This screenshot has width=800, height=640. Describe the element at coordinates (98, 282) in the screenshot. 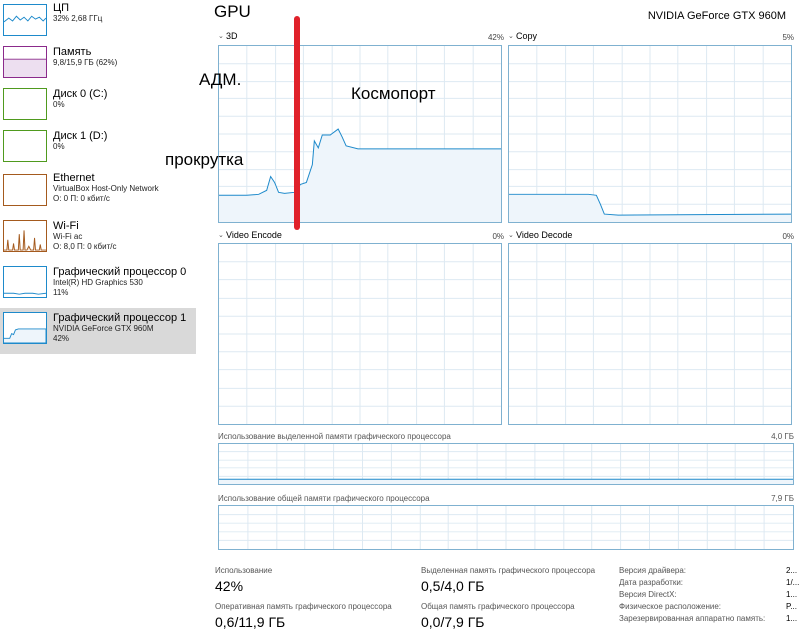

I see `sidebar-item-detail: Intel(R) HD Graphics 530` at that location.